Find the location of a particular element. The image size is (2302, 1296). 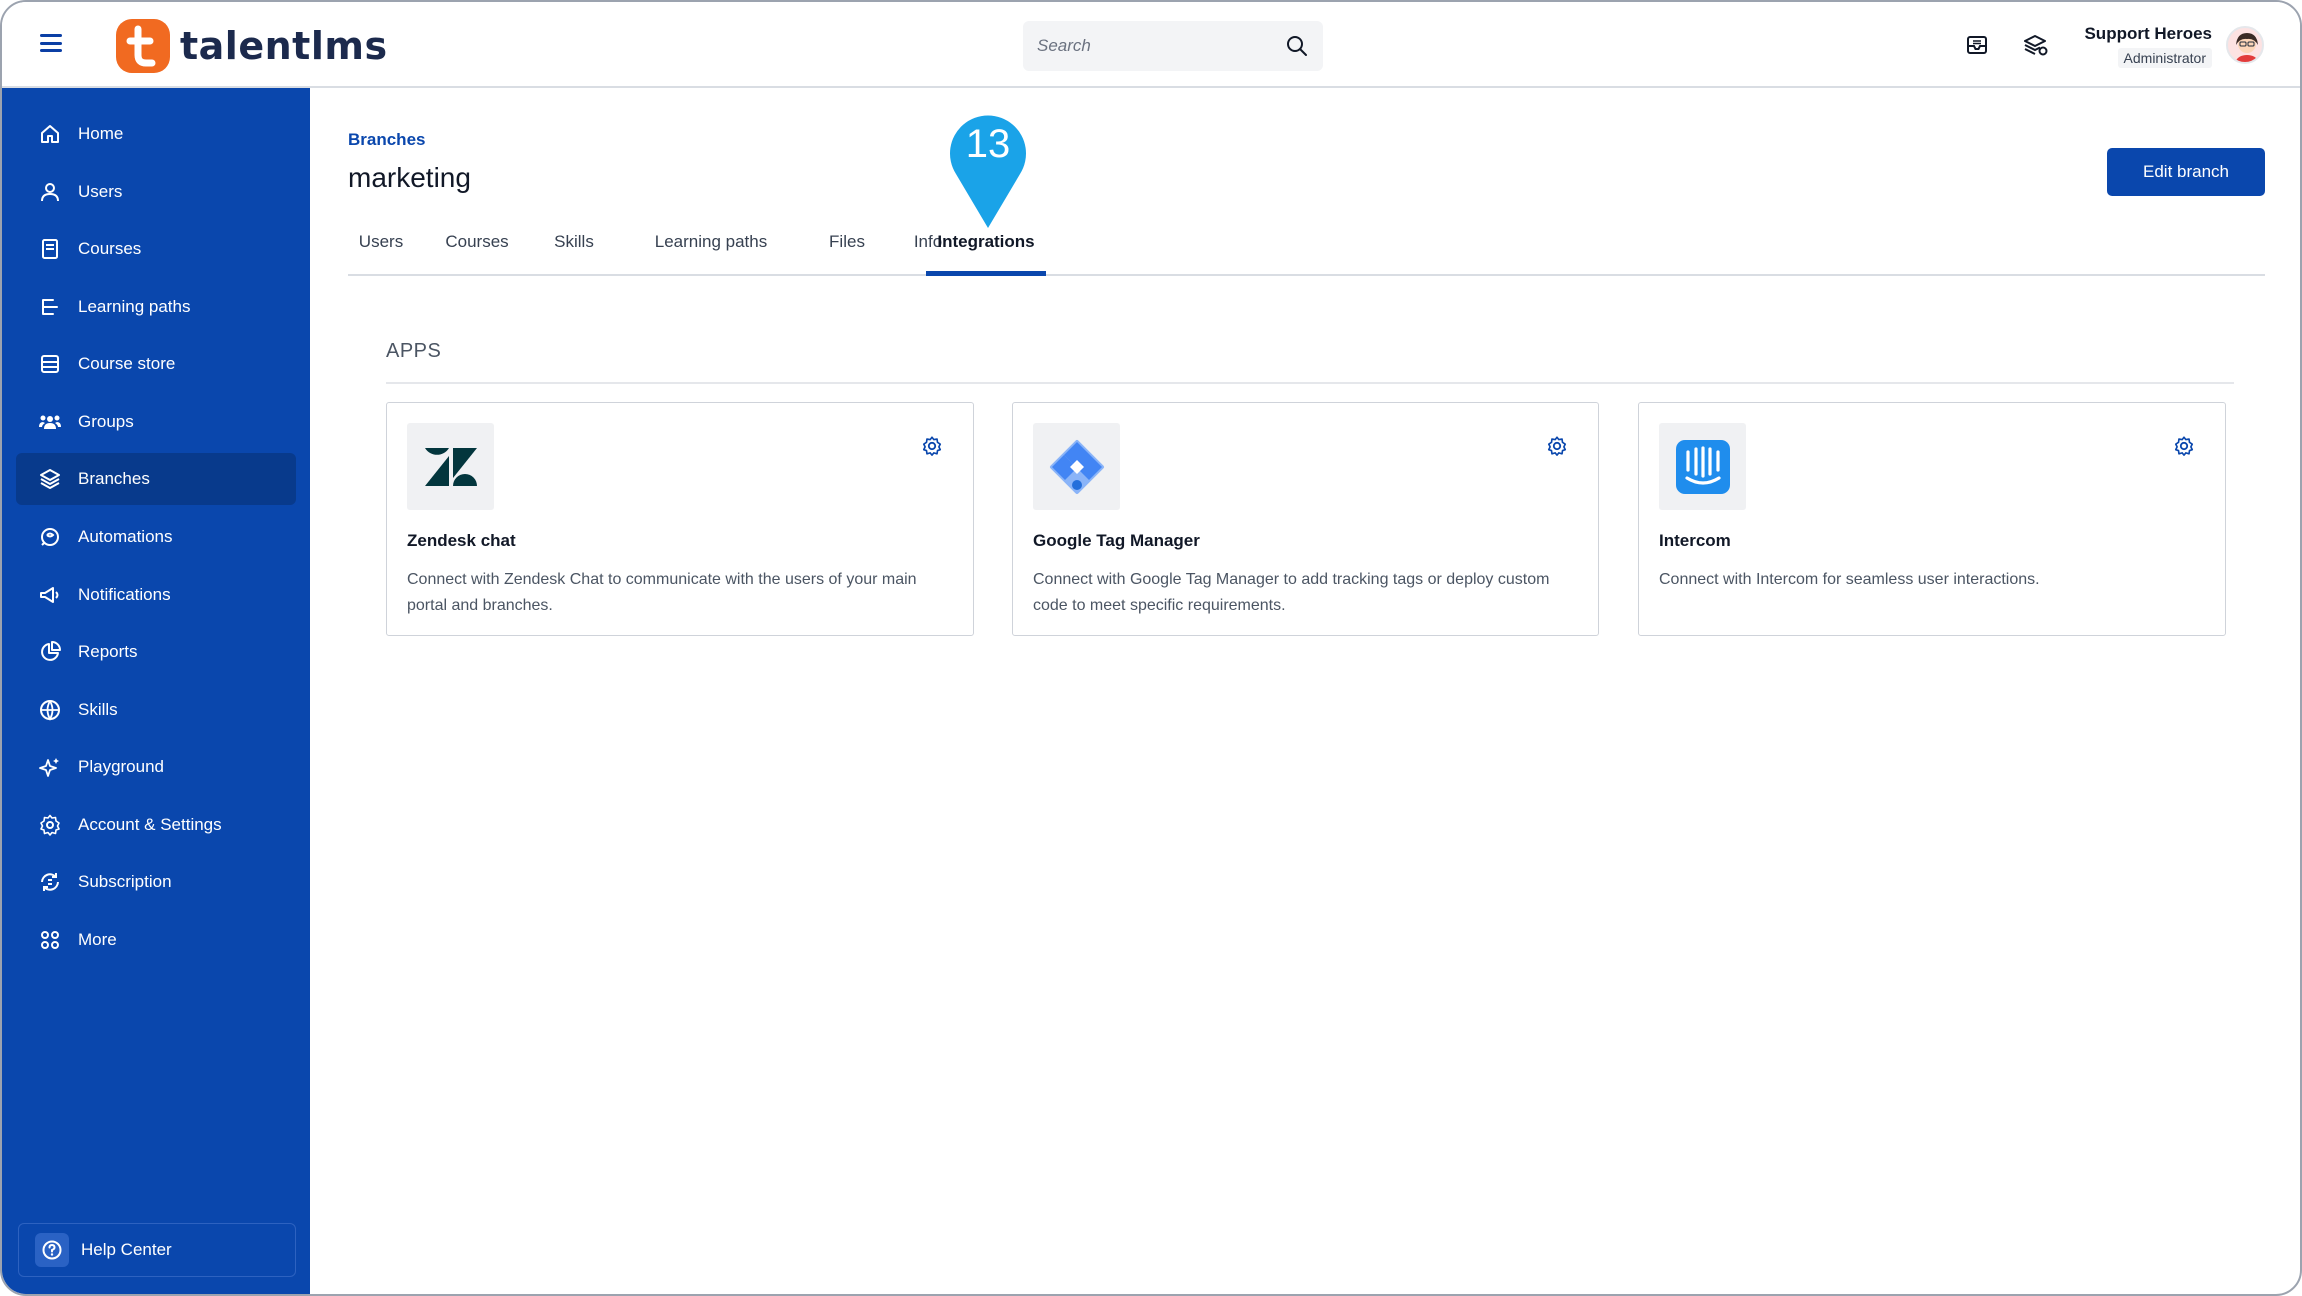

sidebar-item-label: Groups is located at coordinates (106, 421).